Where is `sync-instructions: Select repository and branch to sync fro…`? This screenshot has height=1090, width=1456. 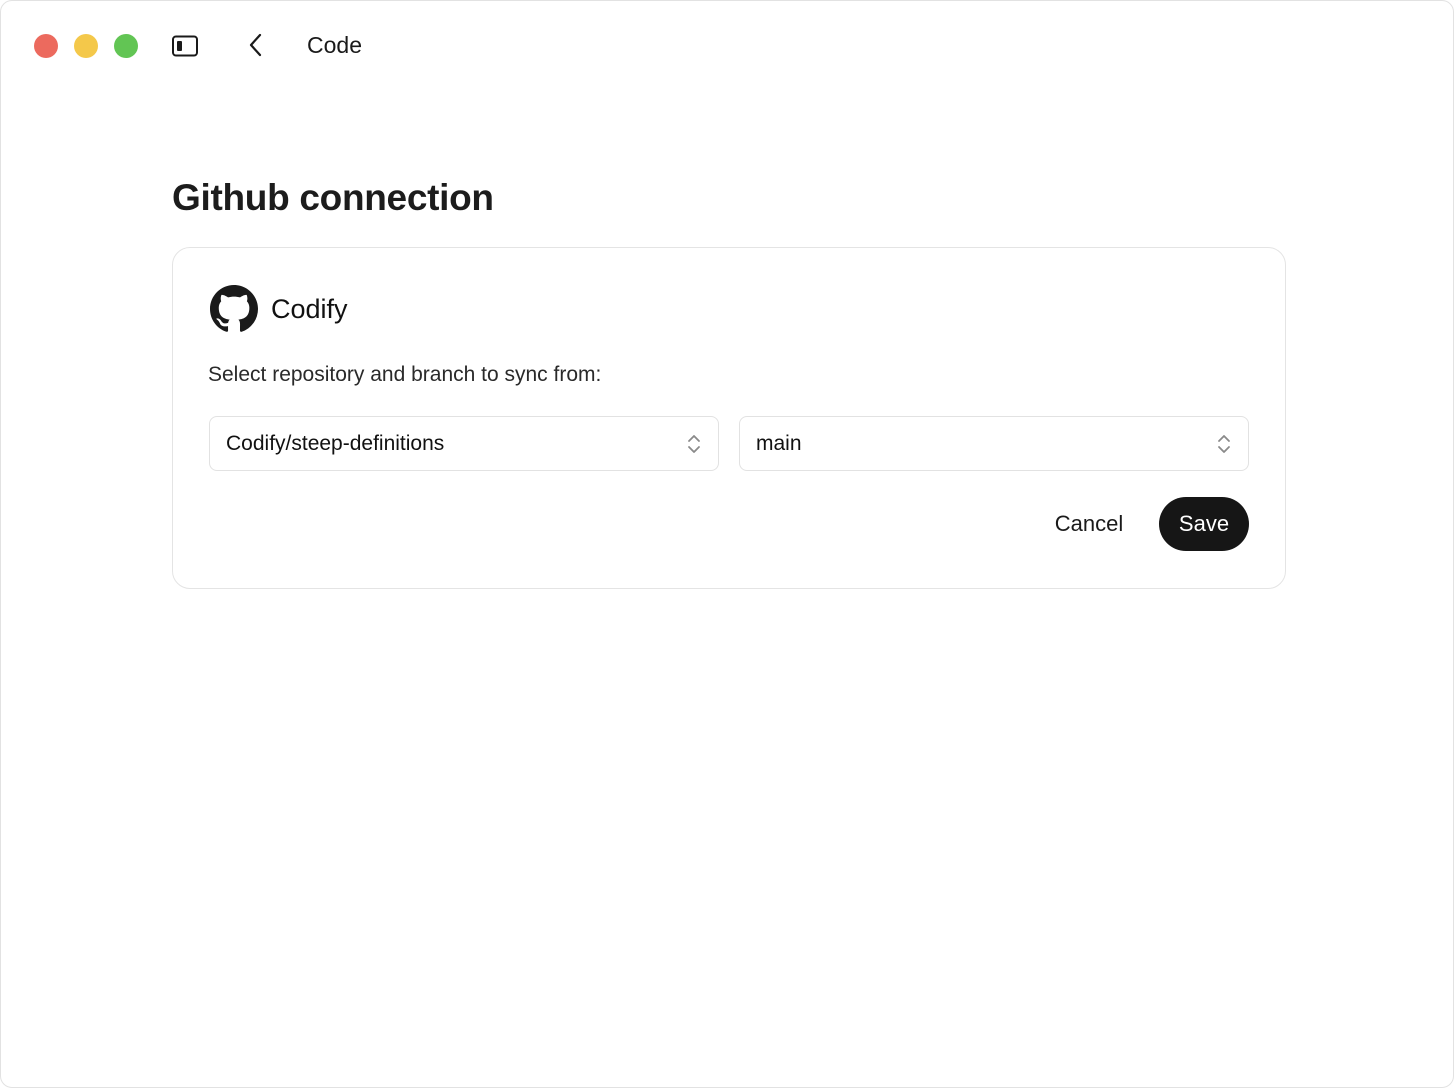
sync-instructions: Select repository and branch to sync fro… is located at coordinates (405, 374).